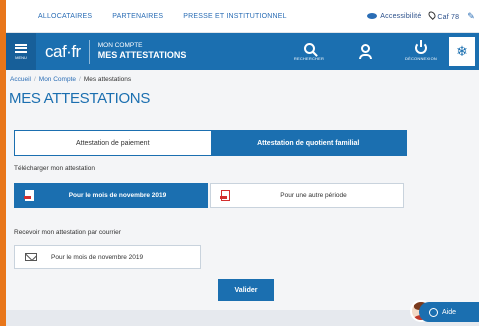 Image resolution: width=479 pixels, height=326 pixels. I want to click on breadcrumb: Accueil / Mon Compte / Mes attestations, so click(71, 79).